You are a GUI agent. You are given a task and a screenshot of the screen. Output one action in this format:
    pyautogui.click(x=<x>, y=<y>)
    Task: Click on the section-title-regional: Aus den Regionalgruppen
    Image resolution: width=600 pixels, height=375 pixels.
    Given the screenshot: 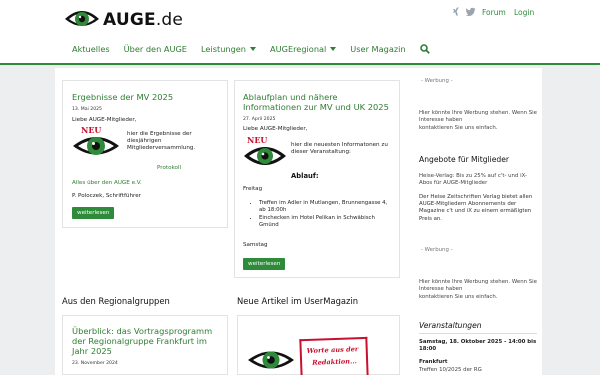 What is the action you would take?
    pyautogui.click(x=116, y=301)
    